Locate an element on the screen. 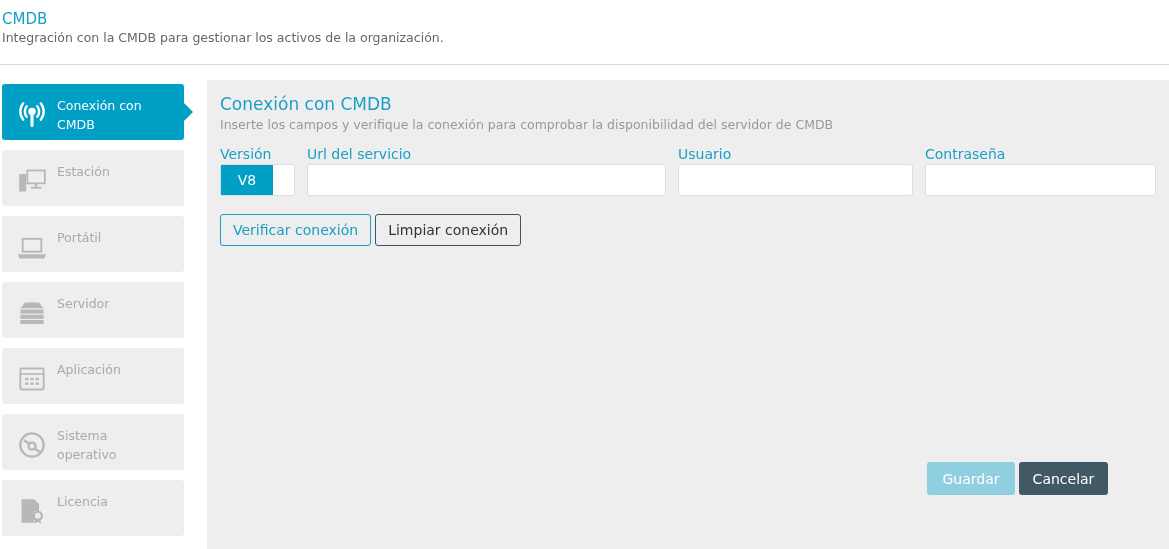  page-title: CMDB is located at coordinates (25, 19).